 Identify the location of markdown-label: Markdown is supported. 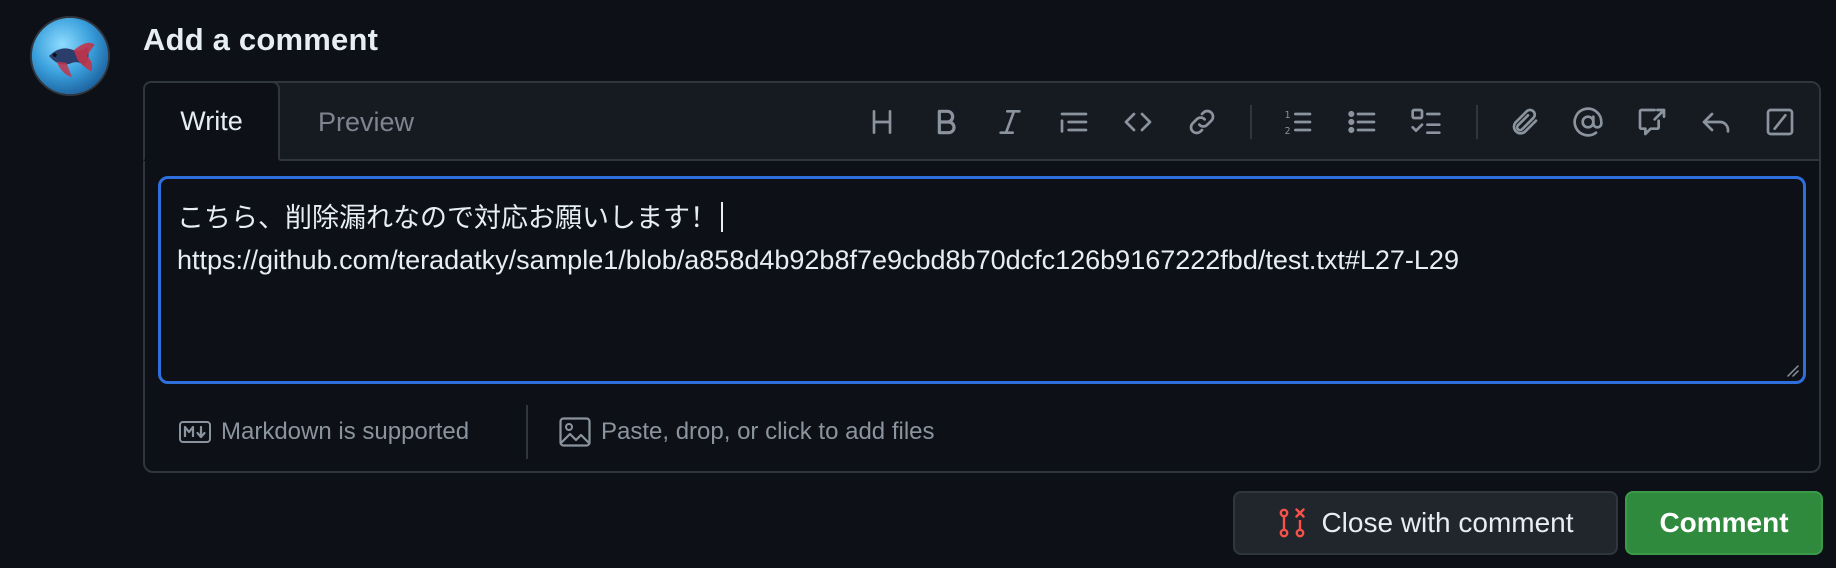
(345, 431).